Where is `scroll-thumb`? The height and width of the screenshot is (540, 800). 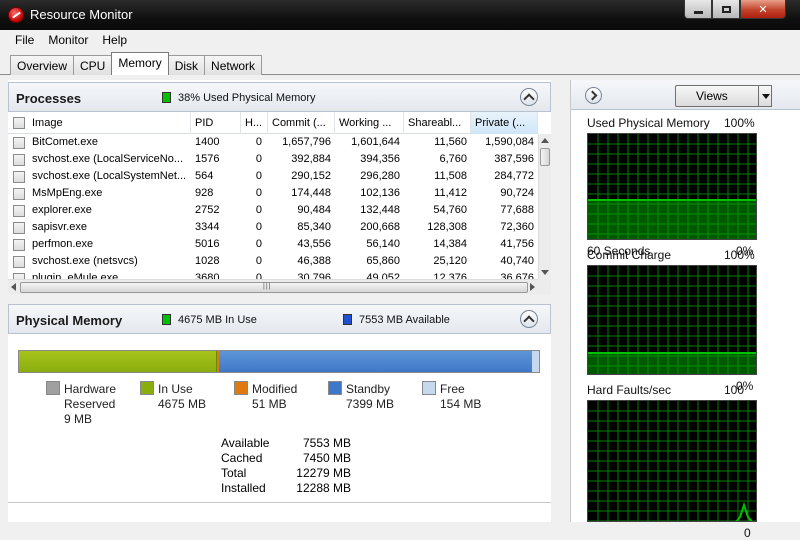 scroll-thumb is located at coordinates (545, 157).